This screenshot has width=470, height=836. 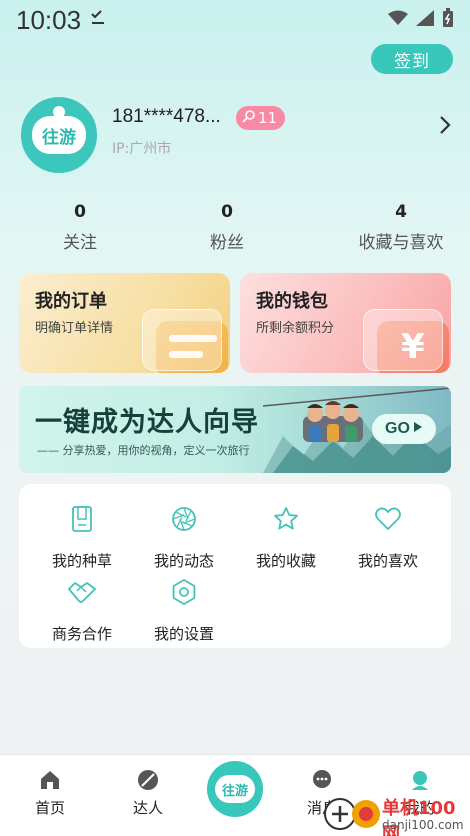 I want to click on nav-experts: 达人, so click(x=148, y=792).